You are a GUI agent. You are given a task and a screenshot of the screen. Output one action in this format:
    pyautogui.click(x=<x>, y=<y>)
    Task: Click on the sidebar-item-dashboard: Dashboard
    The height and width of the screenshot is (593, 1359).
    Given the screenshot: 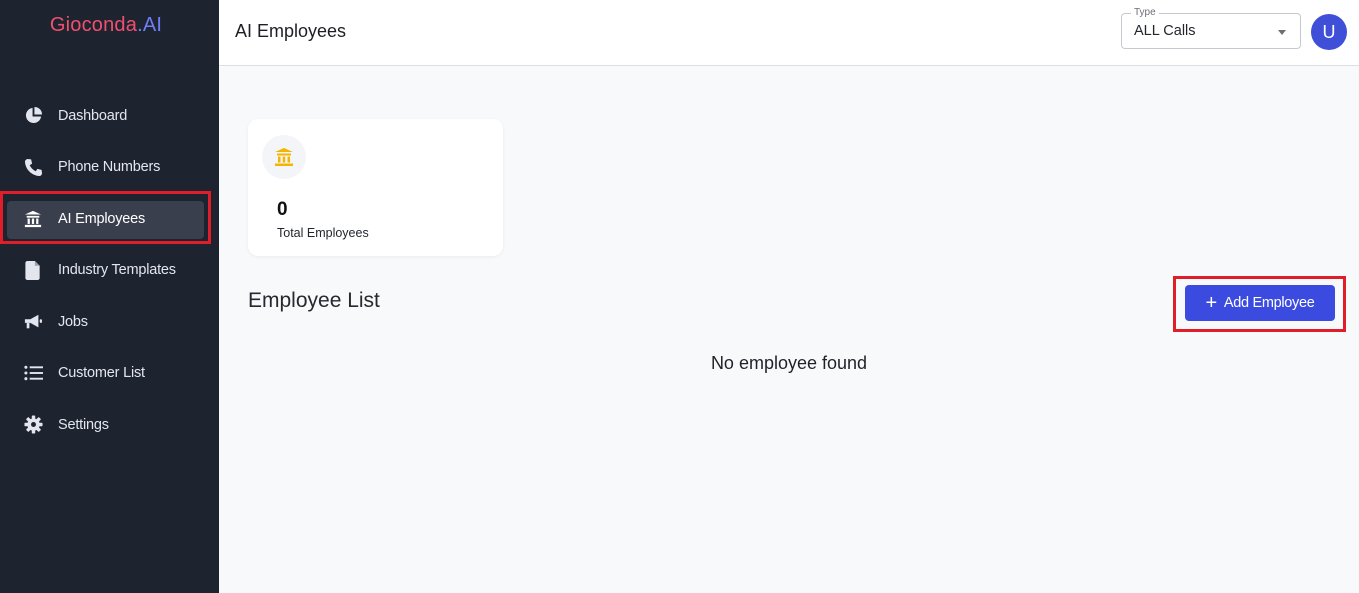 What is the action you would take?
    pyautogui.click(x=109, y=116)
    